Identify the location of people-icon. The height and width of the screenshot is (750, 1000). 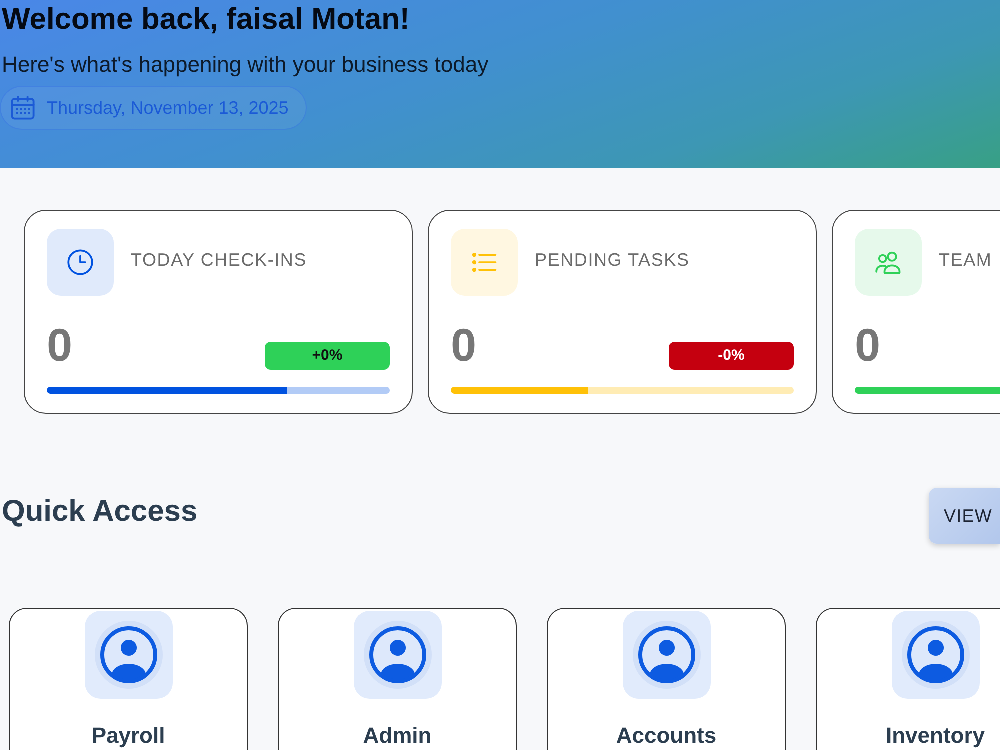
(888, 262).